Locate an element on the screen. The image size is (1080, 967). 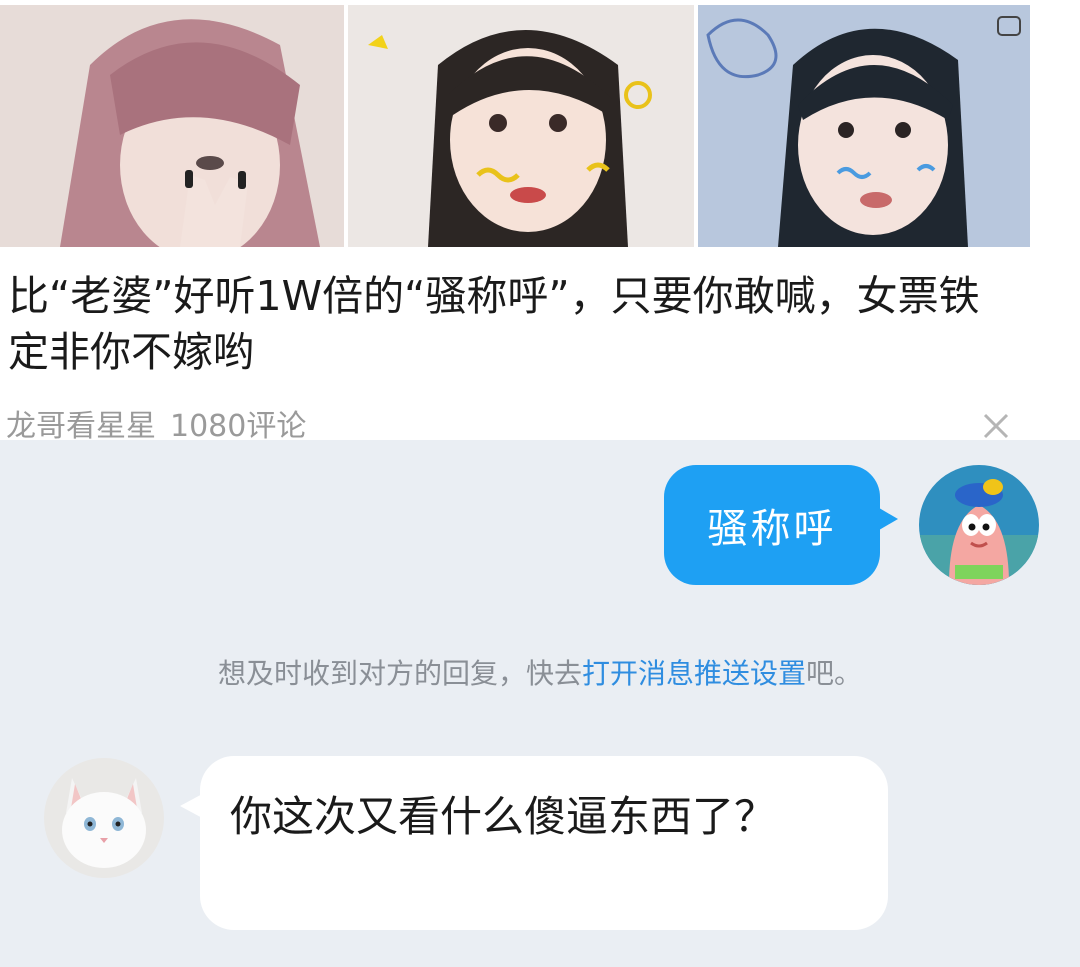
outgoing-message-bubble: 骚称呼 is located at coordinates (781, 525).